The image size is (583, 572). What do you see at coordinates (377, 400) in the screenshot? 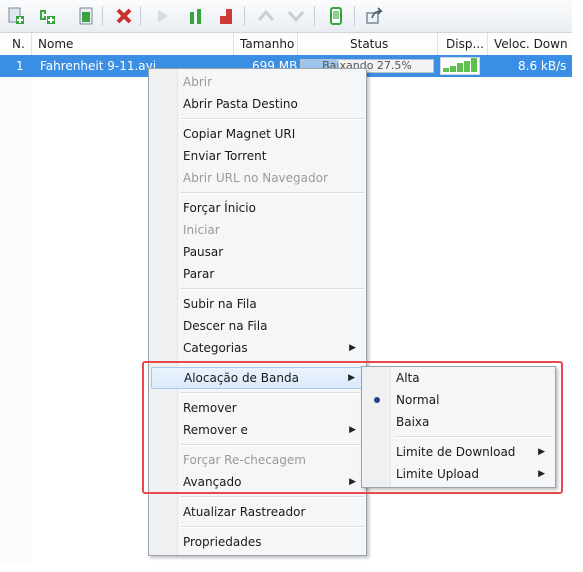
I see `radio-selected-icon` at bounding box center [377, 400].